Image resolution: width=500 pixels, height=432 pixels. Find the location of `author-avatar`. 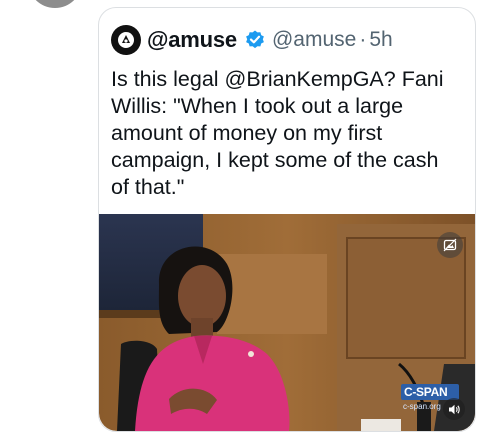

author-avatar is located at coordinates (126, 40).